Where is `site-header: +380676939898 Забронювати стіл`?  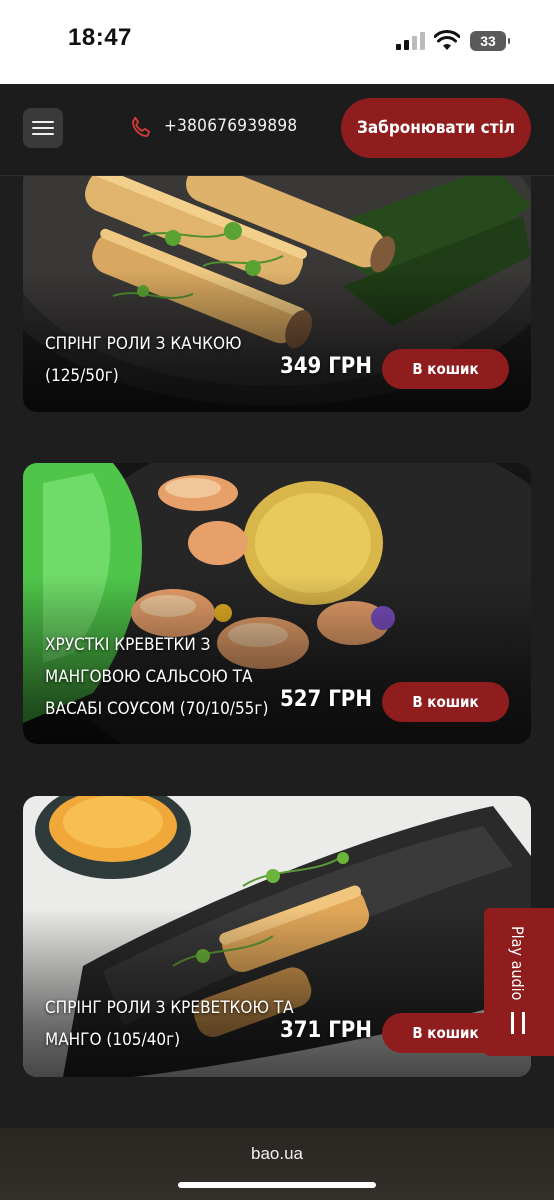
site-header: +380676939898 Забронювати стіл is located at coordinates (277, 130).